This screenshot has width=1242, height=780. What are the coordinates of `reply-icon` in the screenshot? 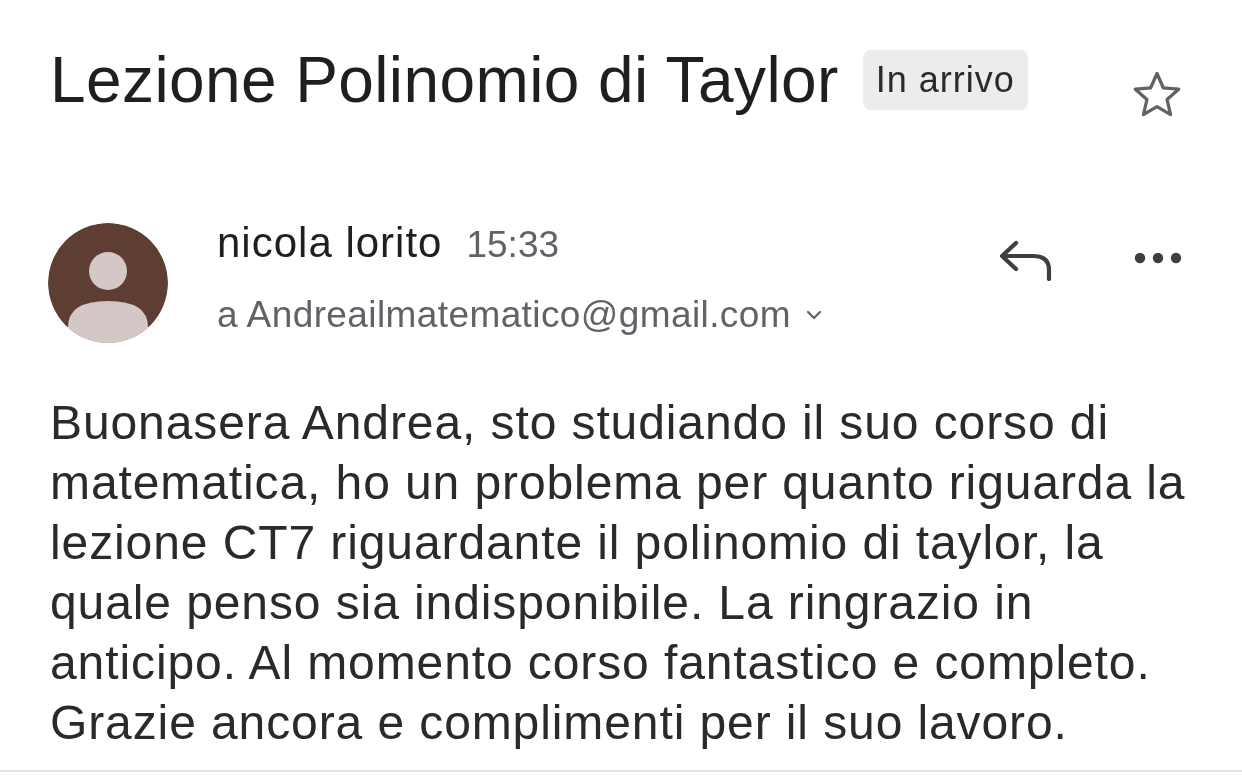 It's located at (1026, 260).